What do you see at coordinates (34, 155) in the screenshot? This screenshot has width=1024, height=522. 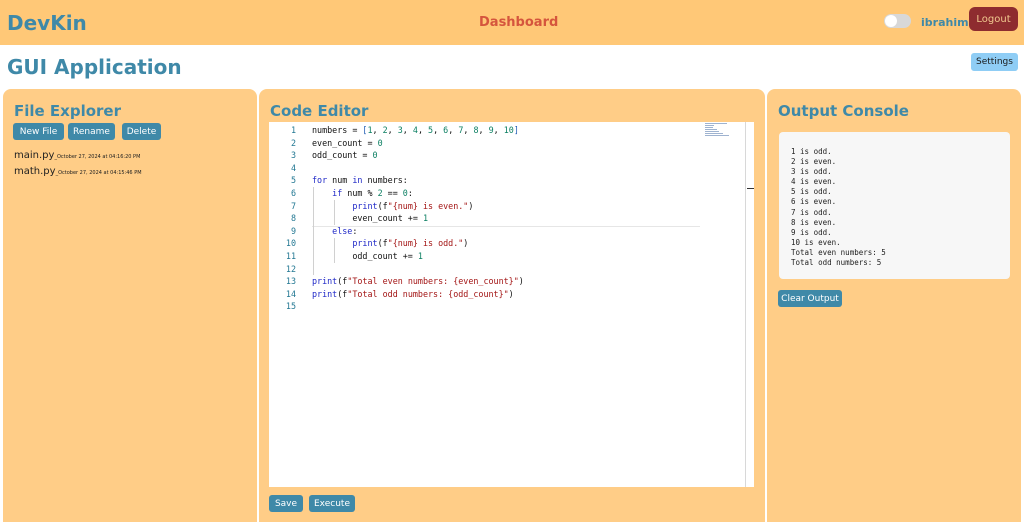 I see `file-name: main.py` at bounding box center [34, 155].